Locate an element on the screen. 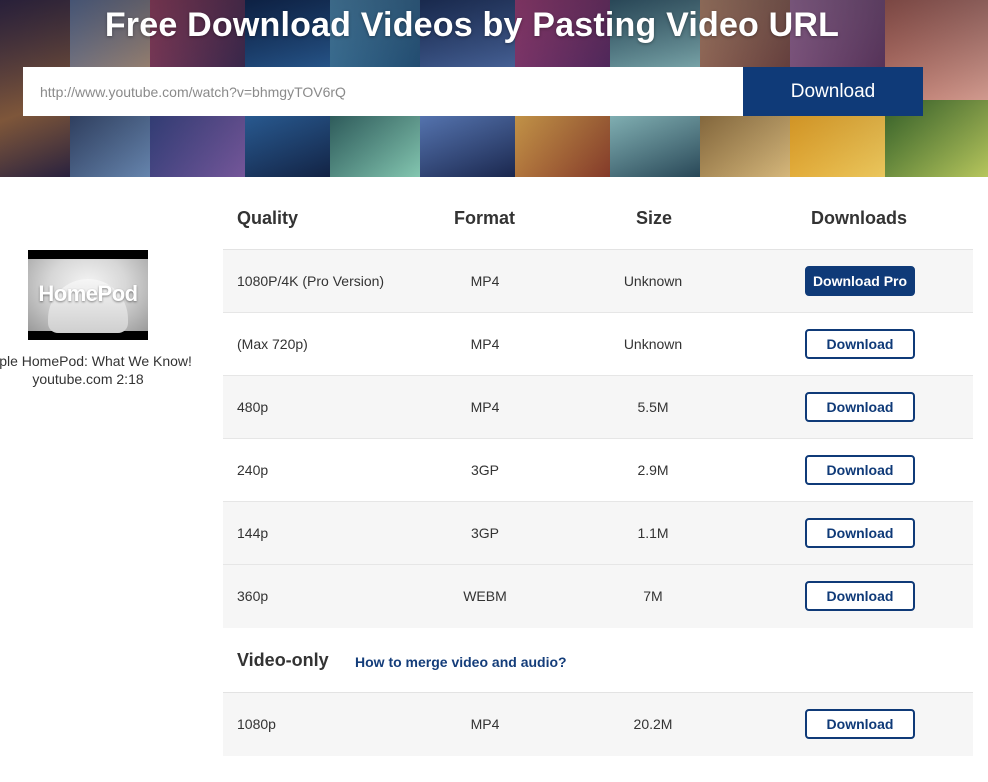  size-cell: 2.9M is located at coordinates (653, 470).